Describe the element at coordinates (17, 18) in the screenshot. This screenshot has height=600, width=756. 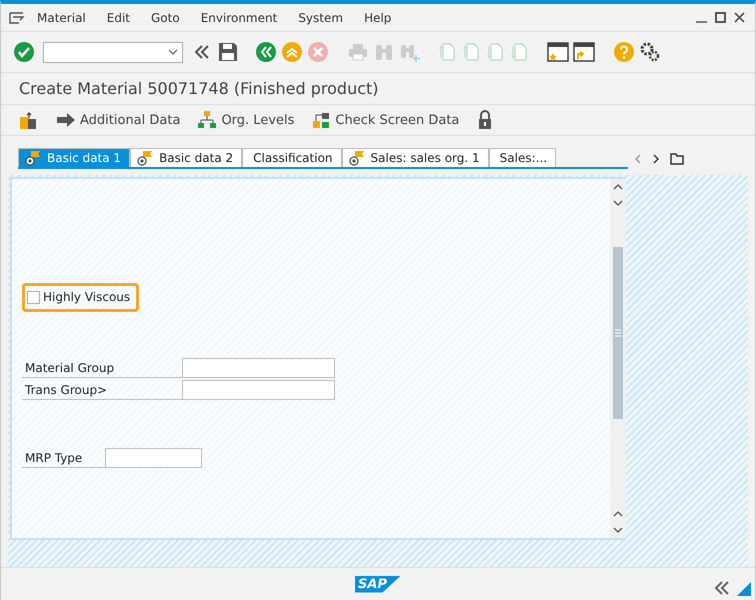
I see `menu-icon` at that location.